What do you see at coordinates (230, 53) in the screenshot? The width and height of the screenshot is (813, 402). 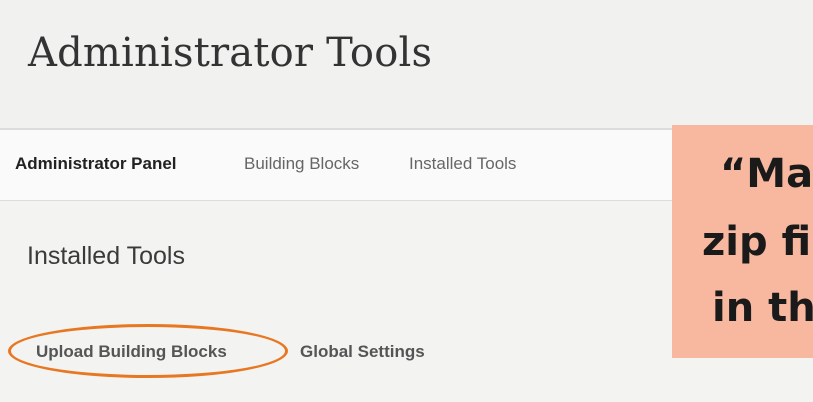 I see `page-title: Administrator Tools` at bounding box center [230, 53].